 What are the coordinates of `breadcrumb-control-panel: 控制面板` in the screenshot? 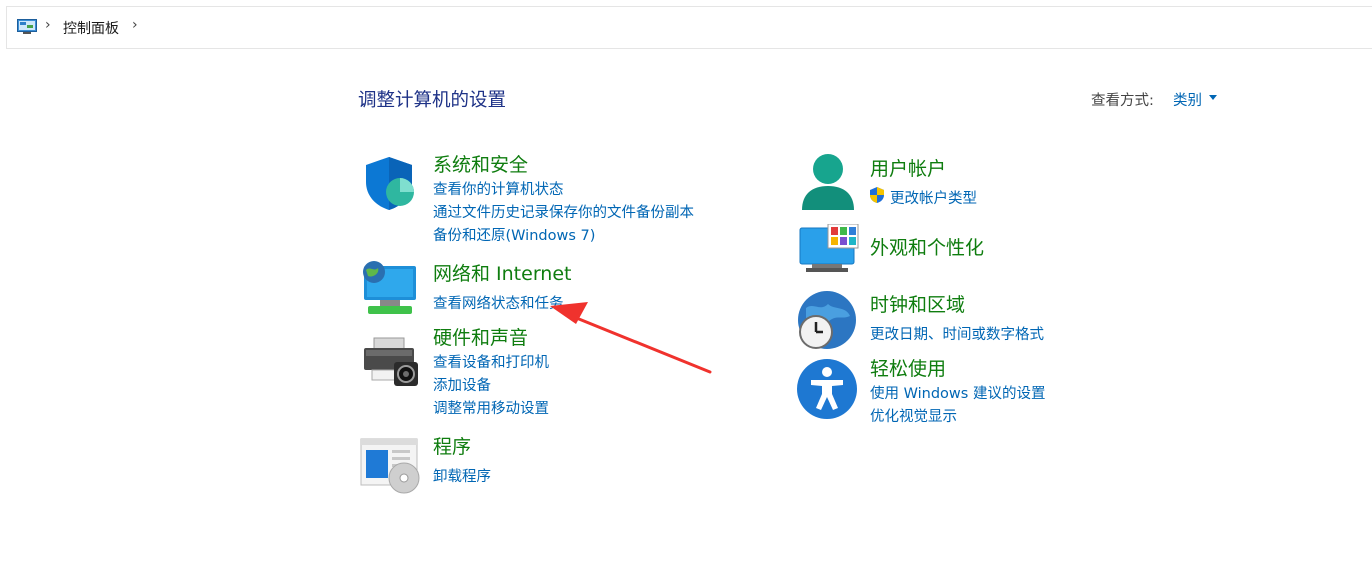 It's located at (91, 28).